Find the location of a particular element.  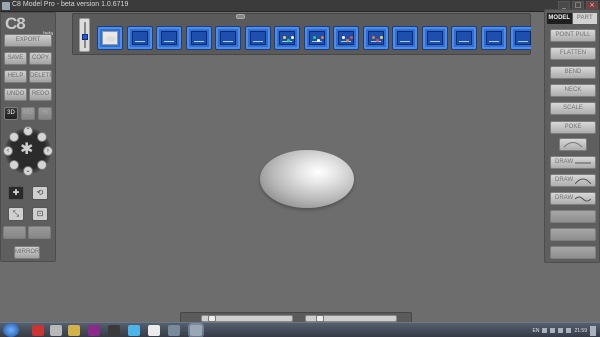

rotate-left-icon: ‹ is located at coordinates (8, 151).